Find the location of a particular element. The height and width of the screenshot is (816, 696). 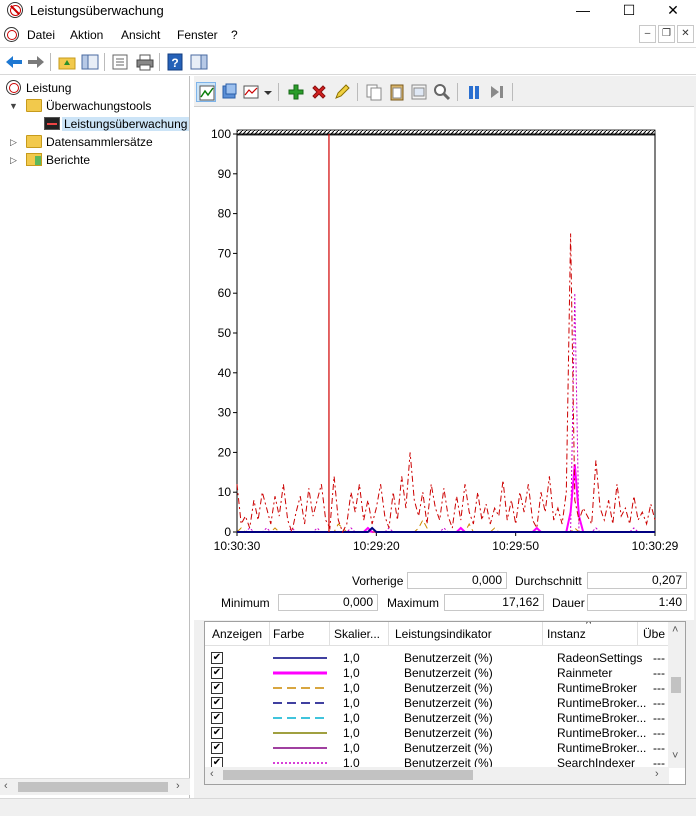

minimize-button: — is located at coordinates (583, 11).